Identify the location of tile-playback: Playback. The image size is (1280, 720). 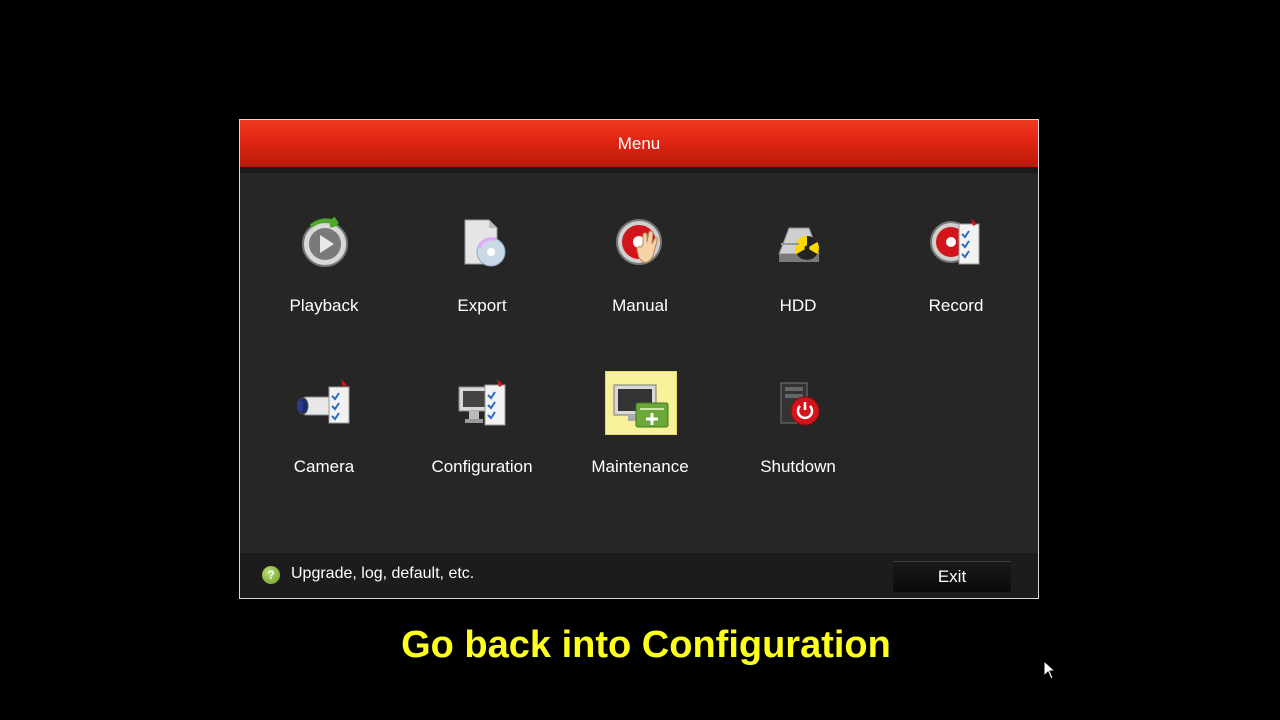
(324, 275).